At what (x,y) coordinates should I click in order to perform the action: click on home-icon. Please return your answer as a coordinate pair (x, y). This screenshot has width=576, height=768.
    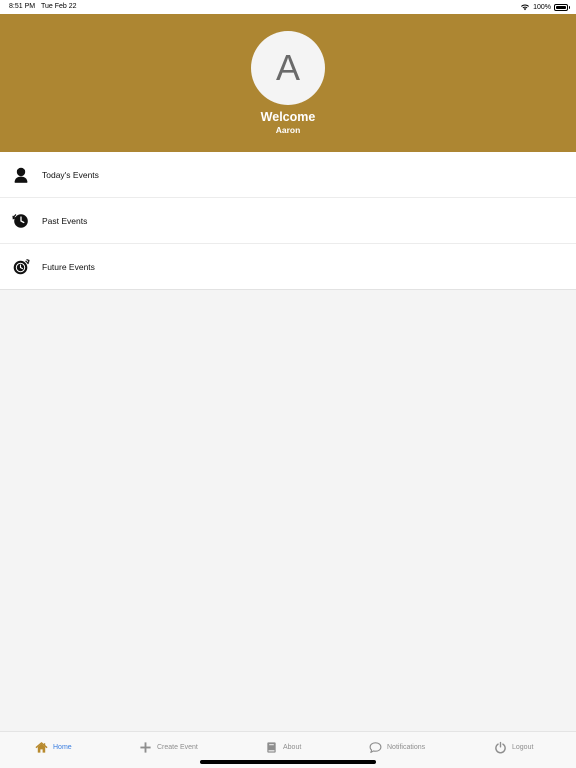
    Looking at the image, I should click on (41, 747).